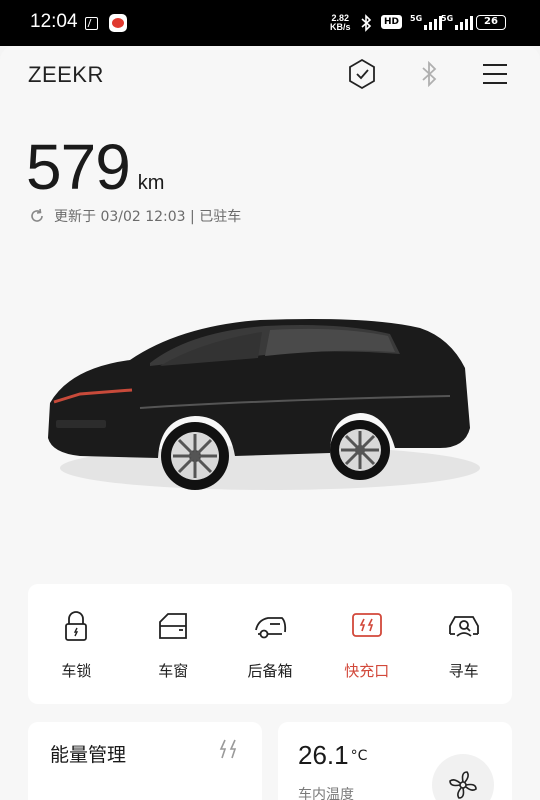 Image resolution: width=540 pixels, height=800 pixels. Describe the element at coordinates (76, 644) in the screenshot. I see `lock-control: 车锁` at that location.